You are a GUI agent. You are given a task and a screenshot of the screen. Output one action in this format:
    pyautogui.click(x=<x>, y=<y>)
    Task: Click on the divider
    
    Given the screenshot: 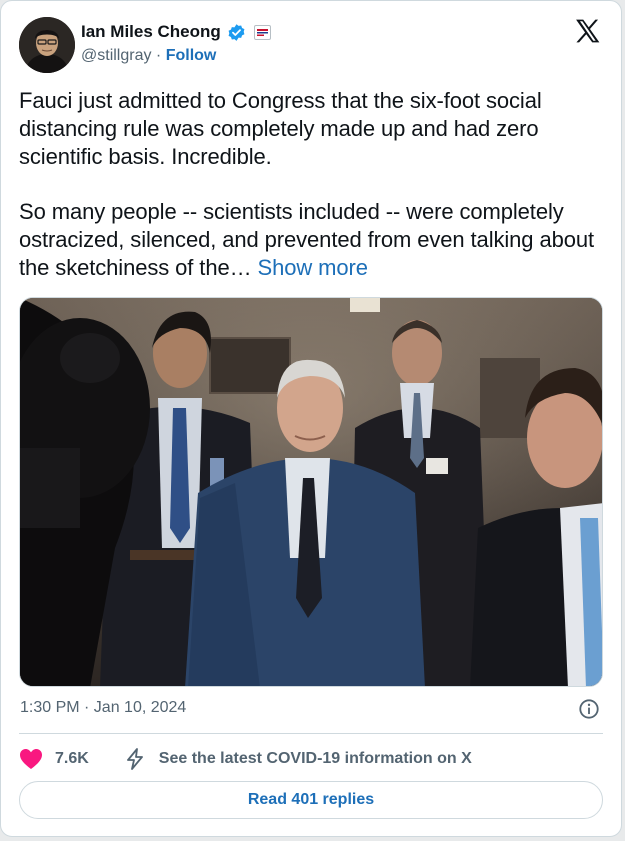 What is the action you would take?
    pyautogui.click(x=311, y=733)
    